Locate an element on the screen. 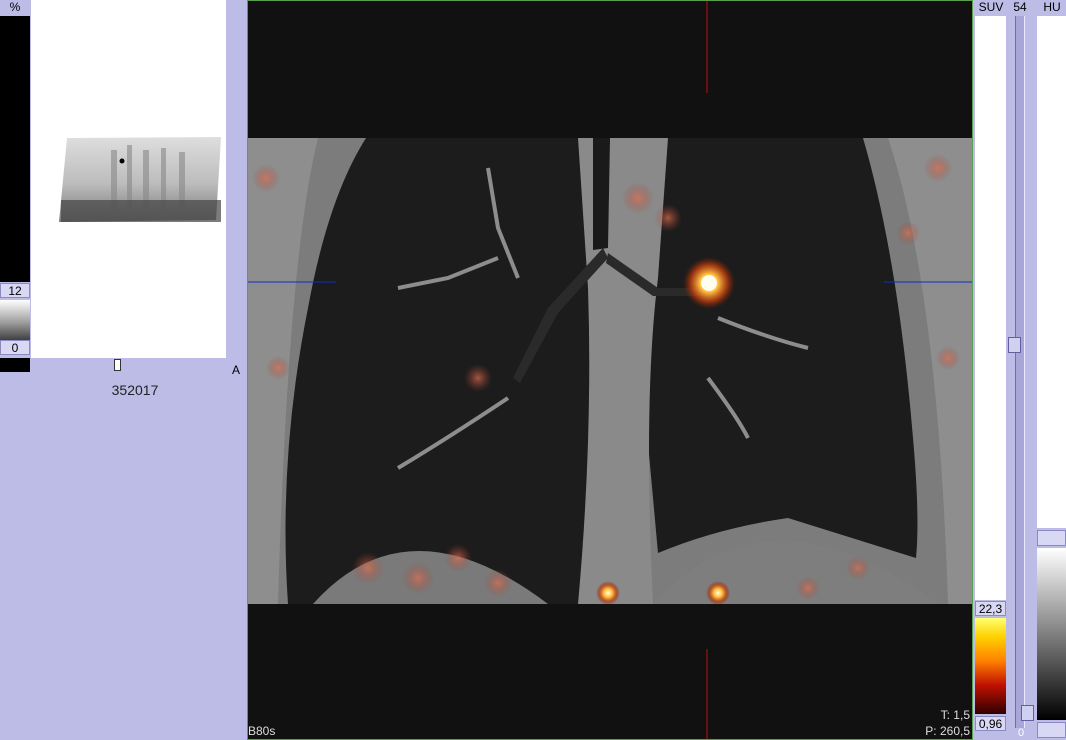 The image size is (1066, 740). hu-grayscale-ramp is located at coordinates (1051, 634).